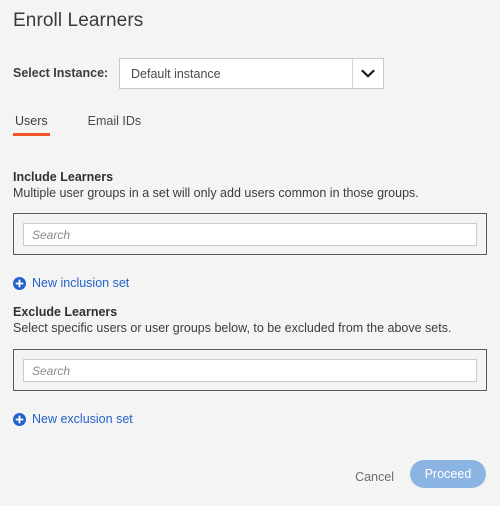  I want to click on dialog-footer: Cancel Proceed, so click(250, 478).